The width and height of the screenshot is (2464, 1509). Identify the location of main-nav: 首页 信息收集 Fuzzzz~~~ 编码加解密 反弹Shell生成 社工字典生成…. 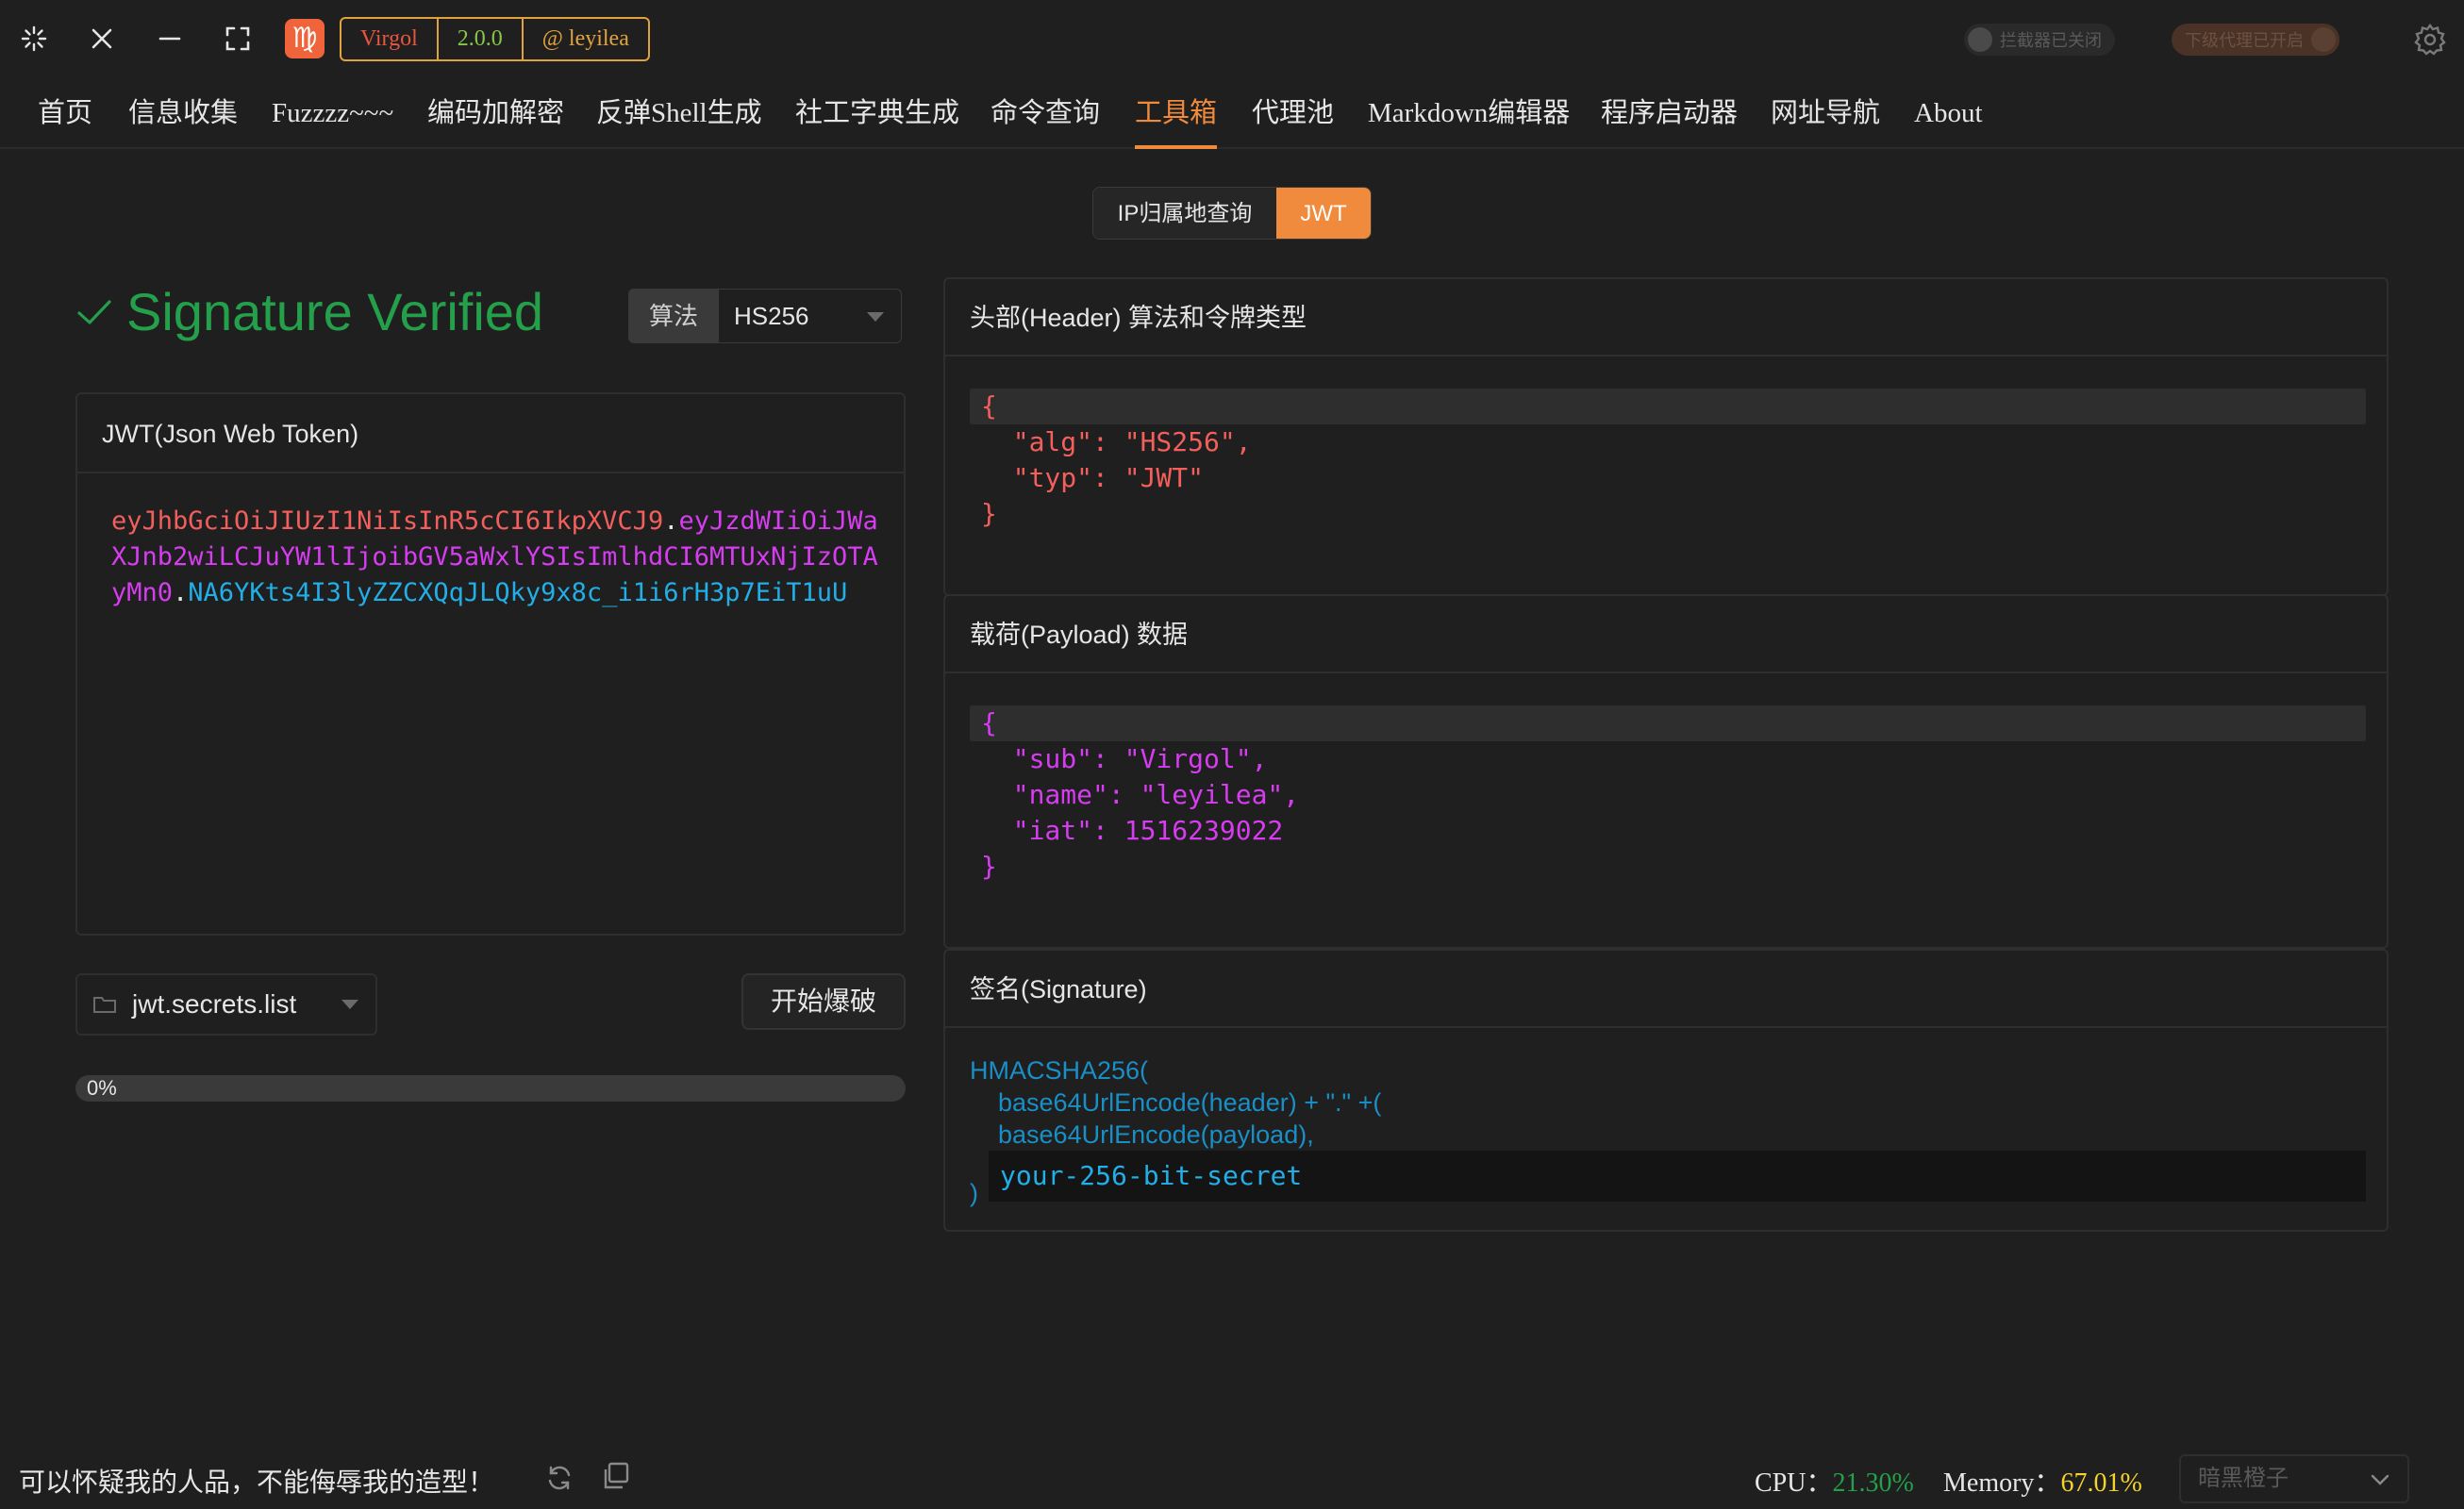
(1232, 113).